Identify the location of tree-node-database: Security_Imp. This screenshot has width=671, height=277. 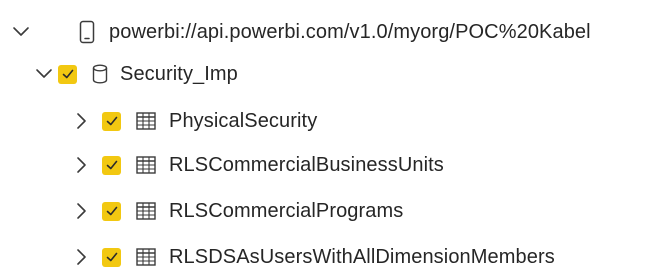
(119, 74).